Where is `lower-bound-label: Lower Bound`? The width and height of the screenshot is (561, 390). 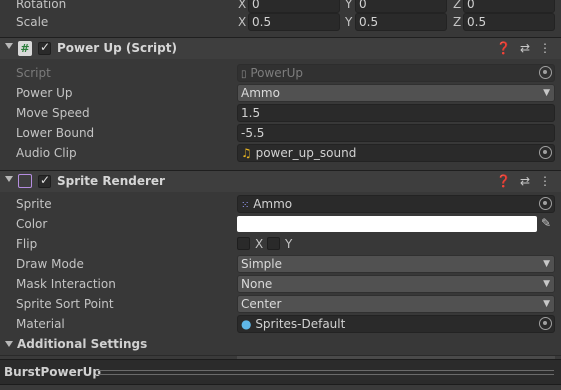 lower-bound-label: Lower Bound is located at coordinates (55, 133).